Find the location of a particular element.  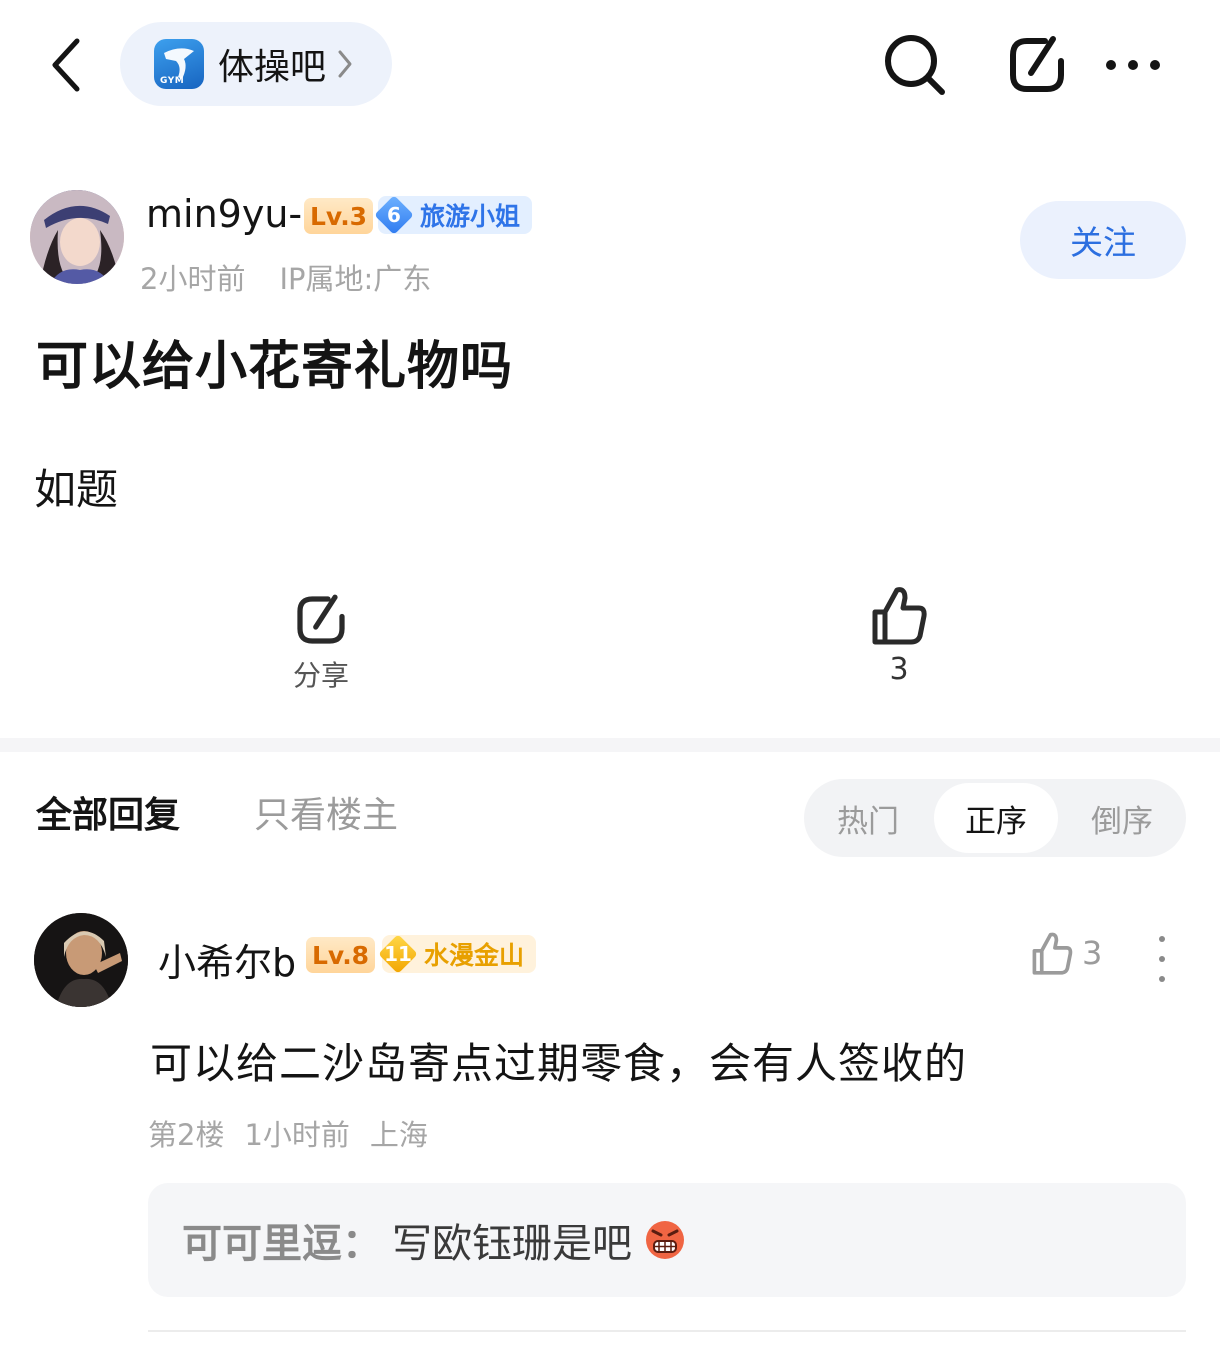

sub-reply-author: 可可里逗： is located at coordinates (282, 1240).